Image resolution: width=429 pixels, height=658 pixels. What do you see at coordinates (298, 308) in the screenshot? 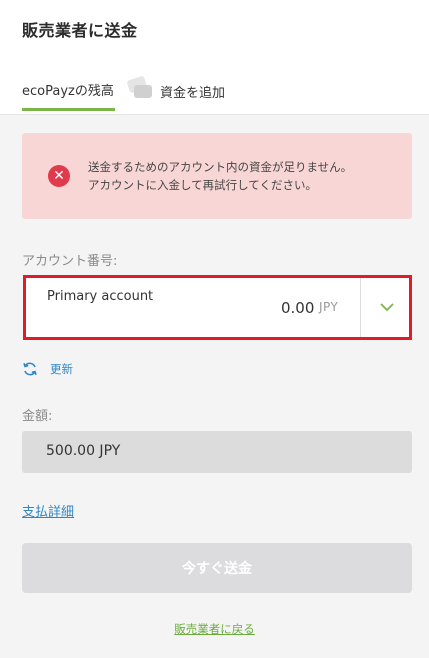
I see `account-balance: 0.00` at bounding box center [298, 308].